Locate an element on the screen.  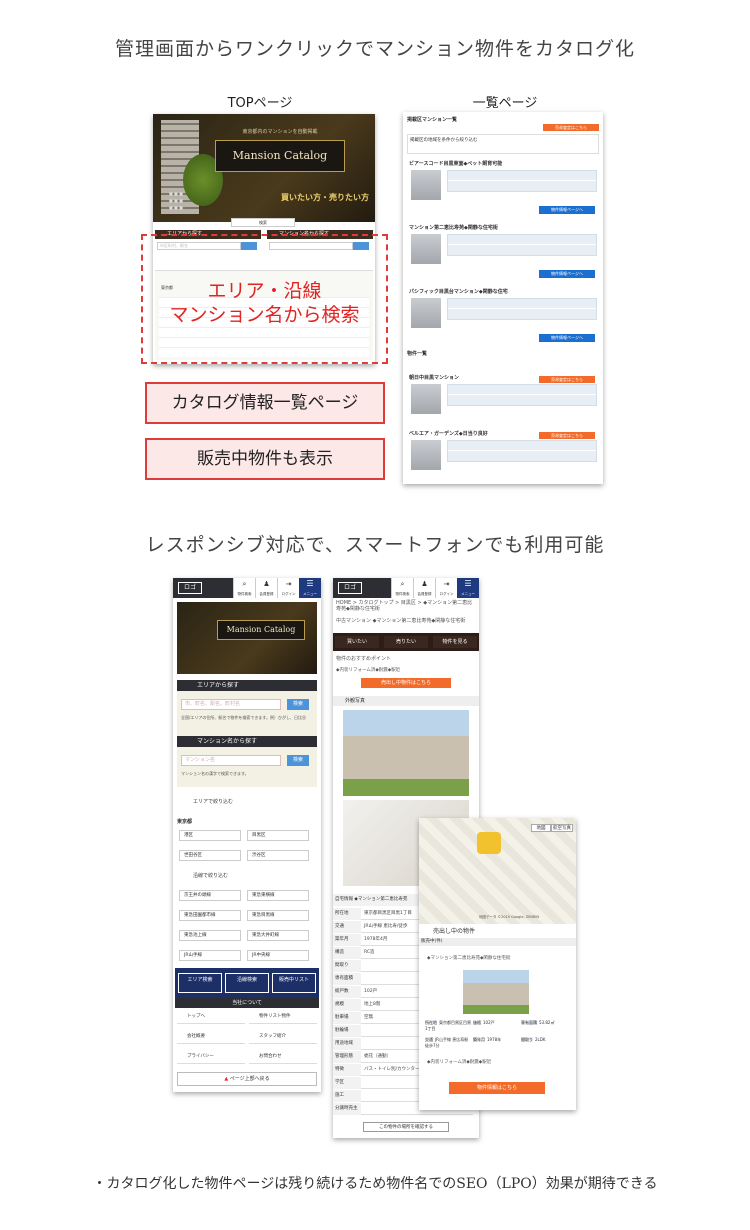
area-input: 市、町名、駅名、町村名 is located at coordinates (231, 704).